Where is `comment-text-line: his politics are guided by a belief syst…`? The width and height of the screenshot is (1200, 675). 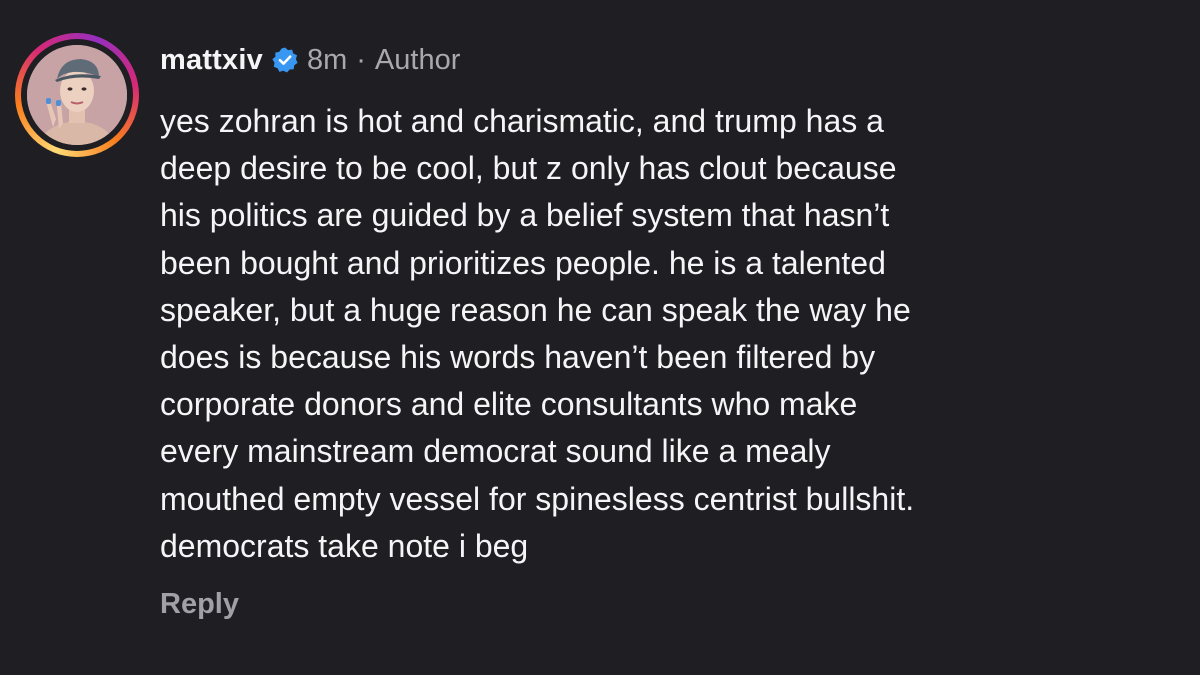
comment-text-line: his politics are guided by a belief syst… is located at coordinates (525, 215).